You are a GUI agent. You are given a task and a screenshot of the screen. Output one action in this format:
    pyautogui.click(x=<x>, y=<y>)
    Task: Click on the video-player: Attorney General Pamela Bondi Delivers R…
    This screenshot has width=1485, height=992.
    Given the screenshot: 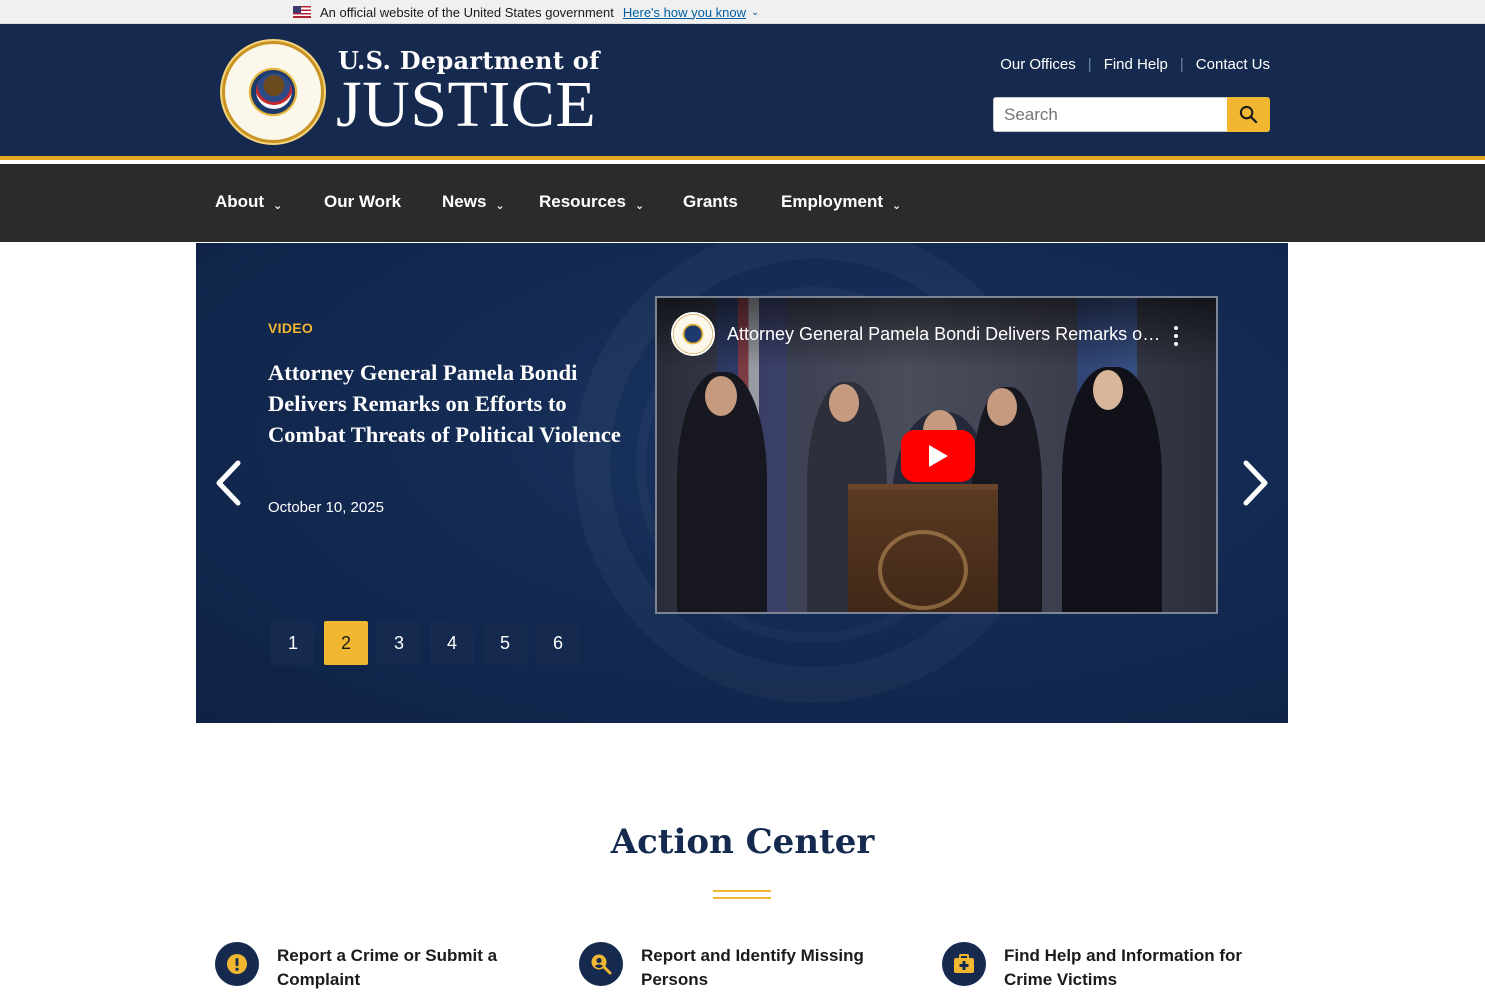 What is the action you would take?
    pyautogui.click(x=936, y=455)
    